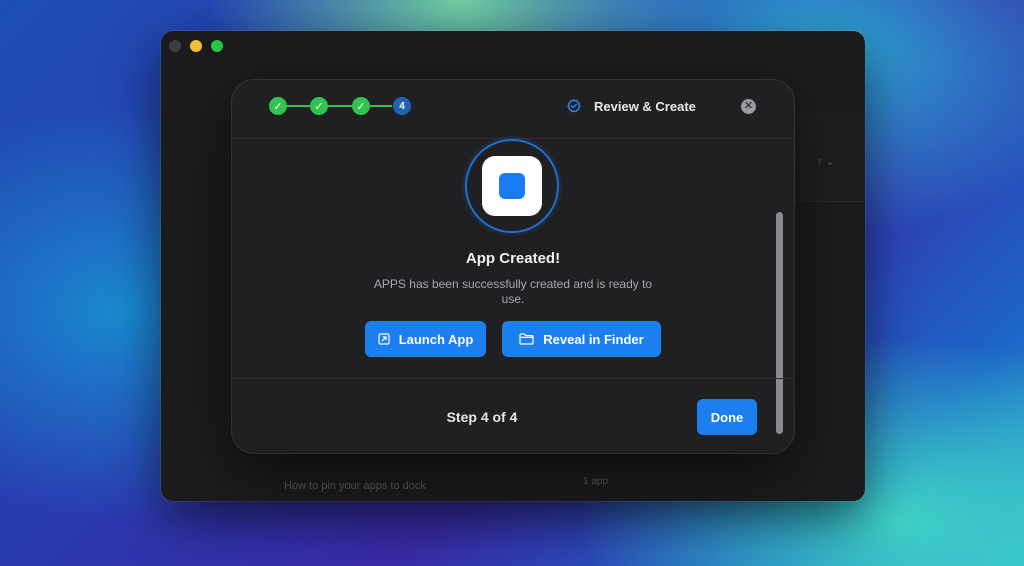  I want to click on close-icon: ✕, so click(748, 106).